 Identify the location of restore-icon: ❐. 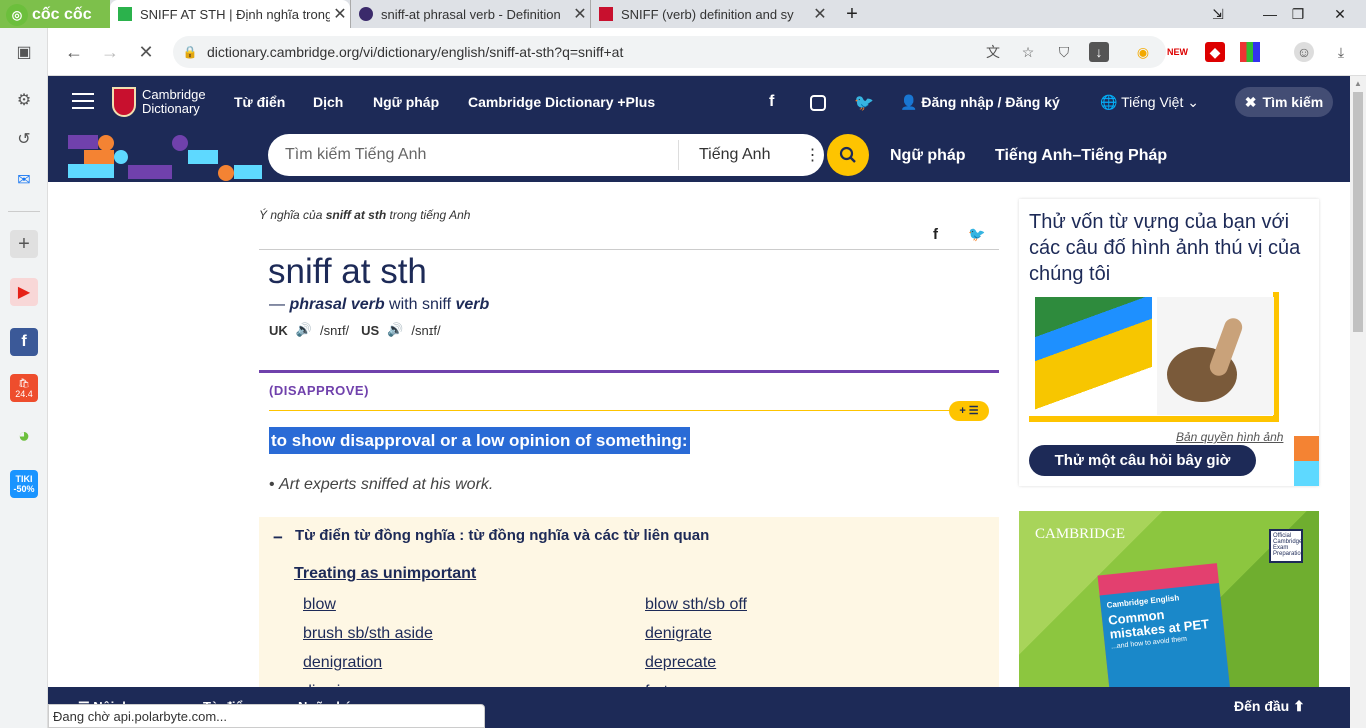
(1298, 14).